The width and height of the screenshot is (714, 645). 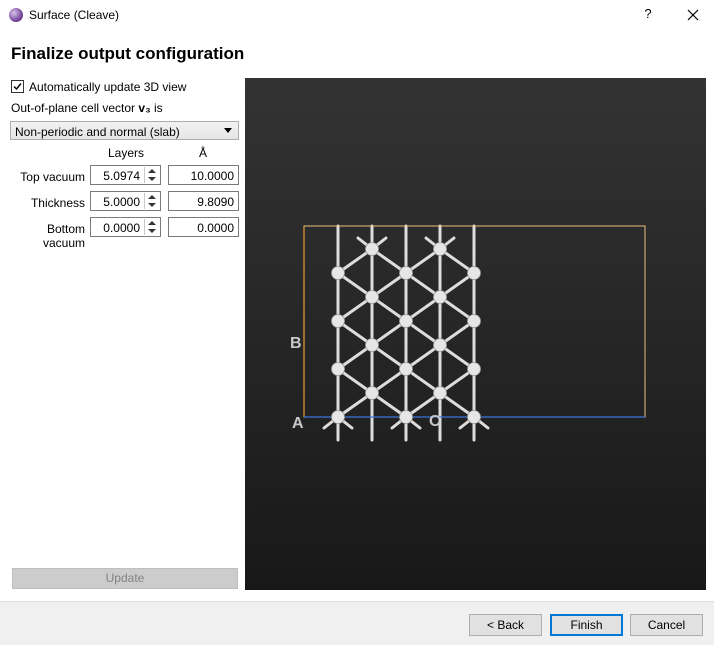 I want to click on bottom-vacuum-label: Bottom vacuum, so click(x=63, y=236).